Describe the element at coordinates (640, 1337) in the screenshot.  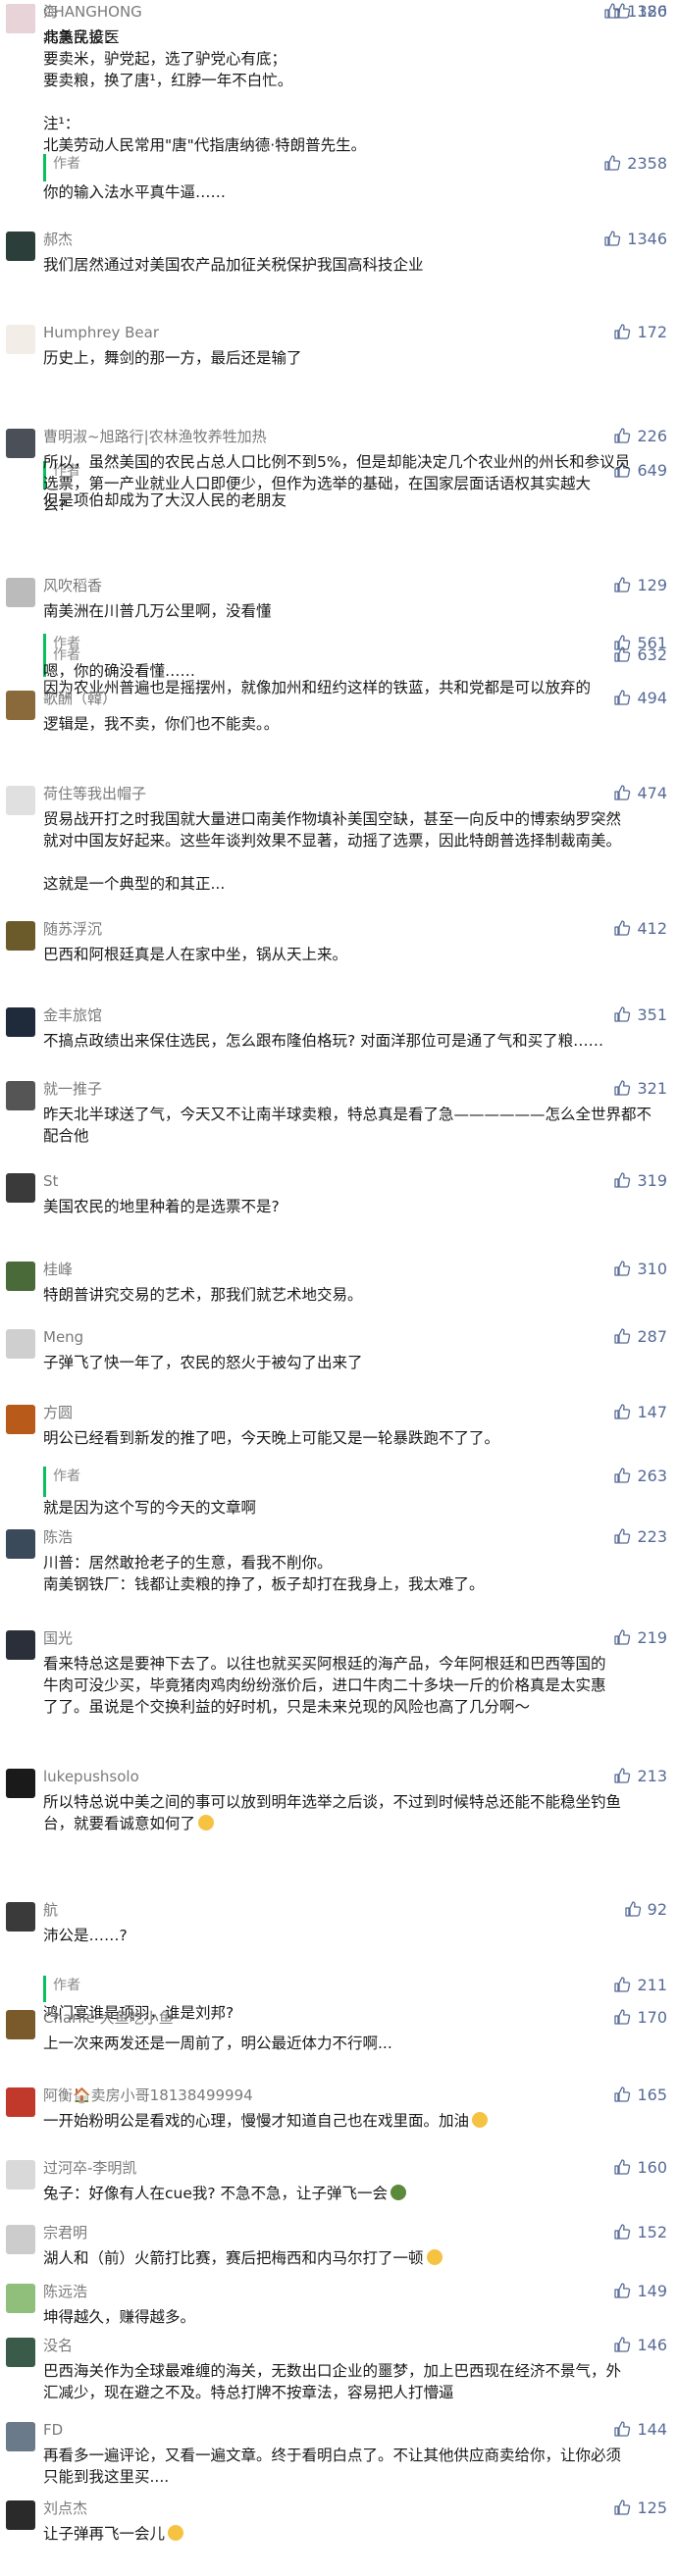
I see `like-button: 287` at that location.